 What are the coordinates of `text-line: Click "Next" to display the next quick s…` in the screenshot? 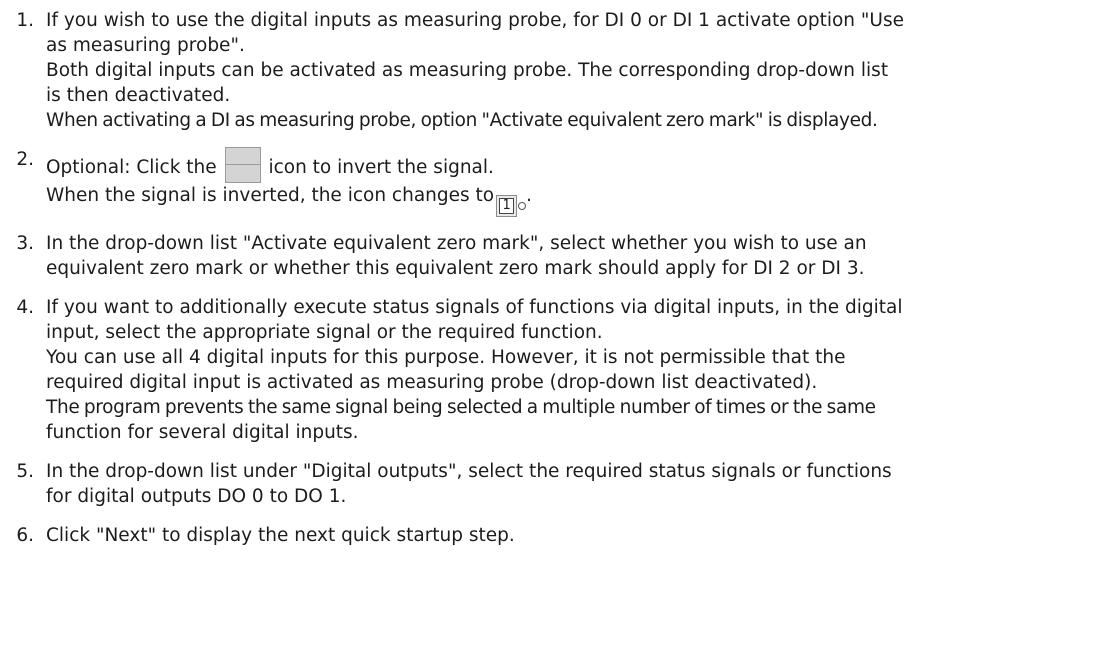 It's located at (280, 535).